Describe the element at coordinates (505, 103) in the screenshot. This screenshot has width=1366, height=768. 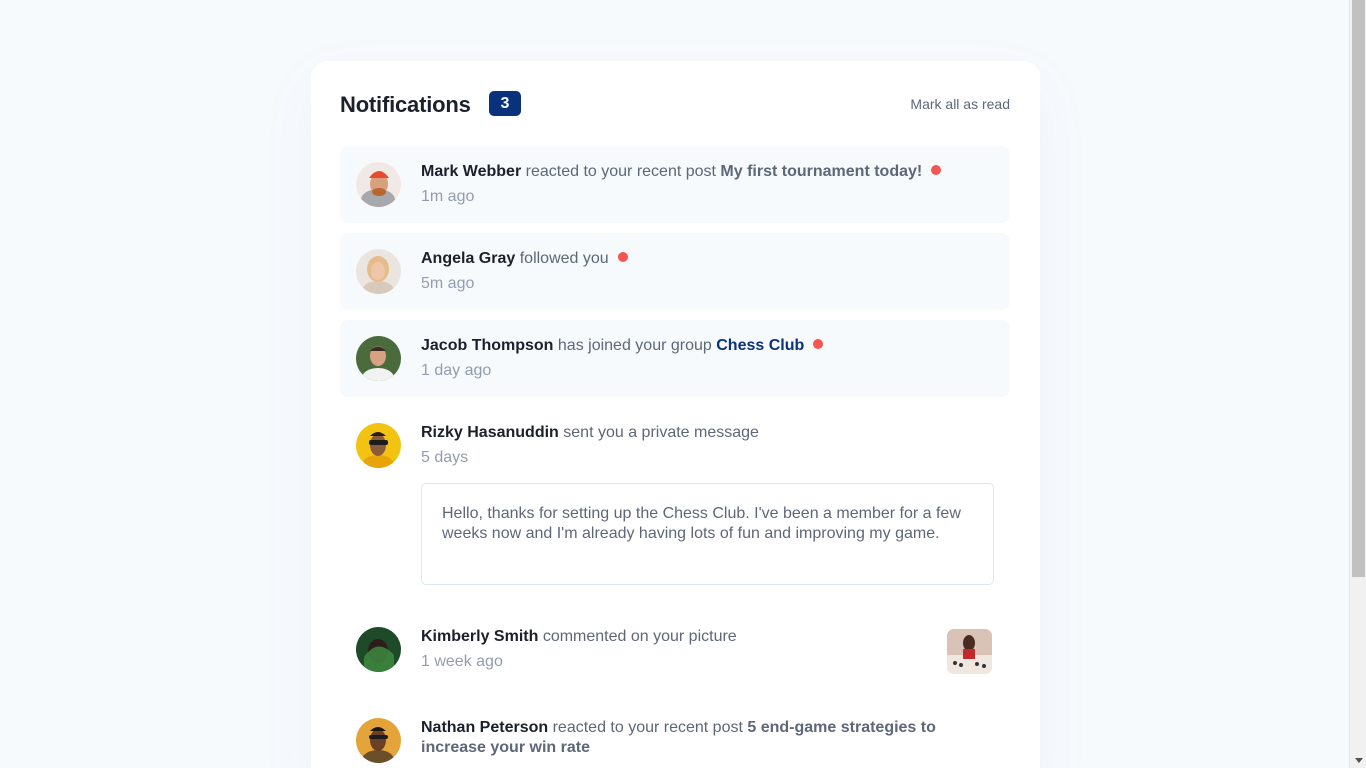
I see `unread-count-badge: 3` at that location.